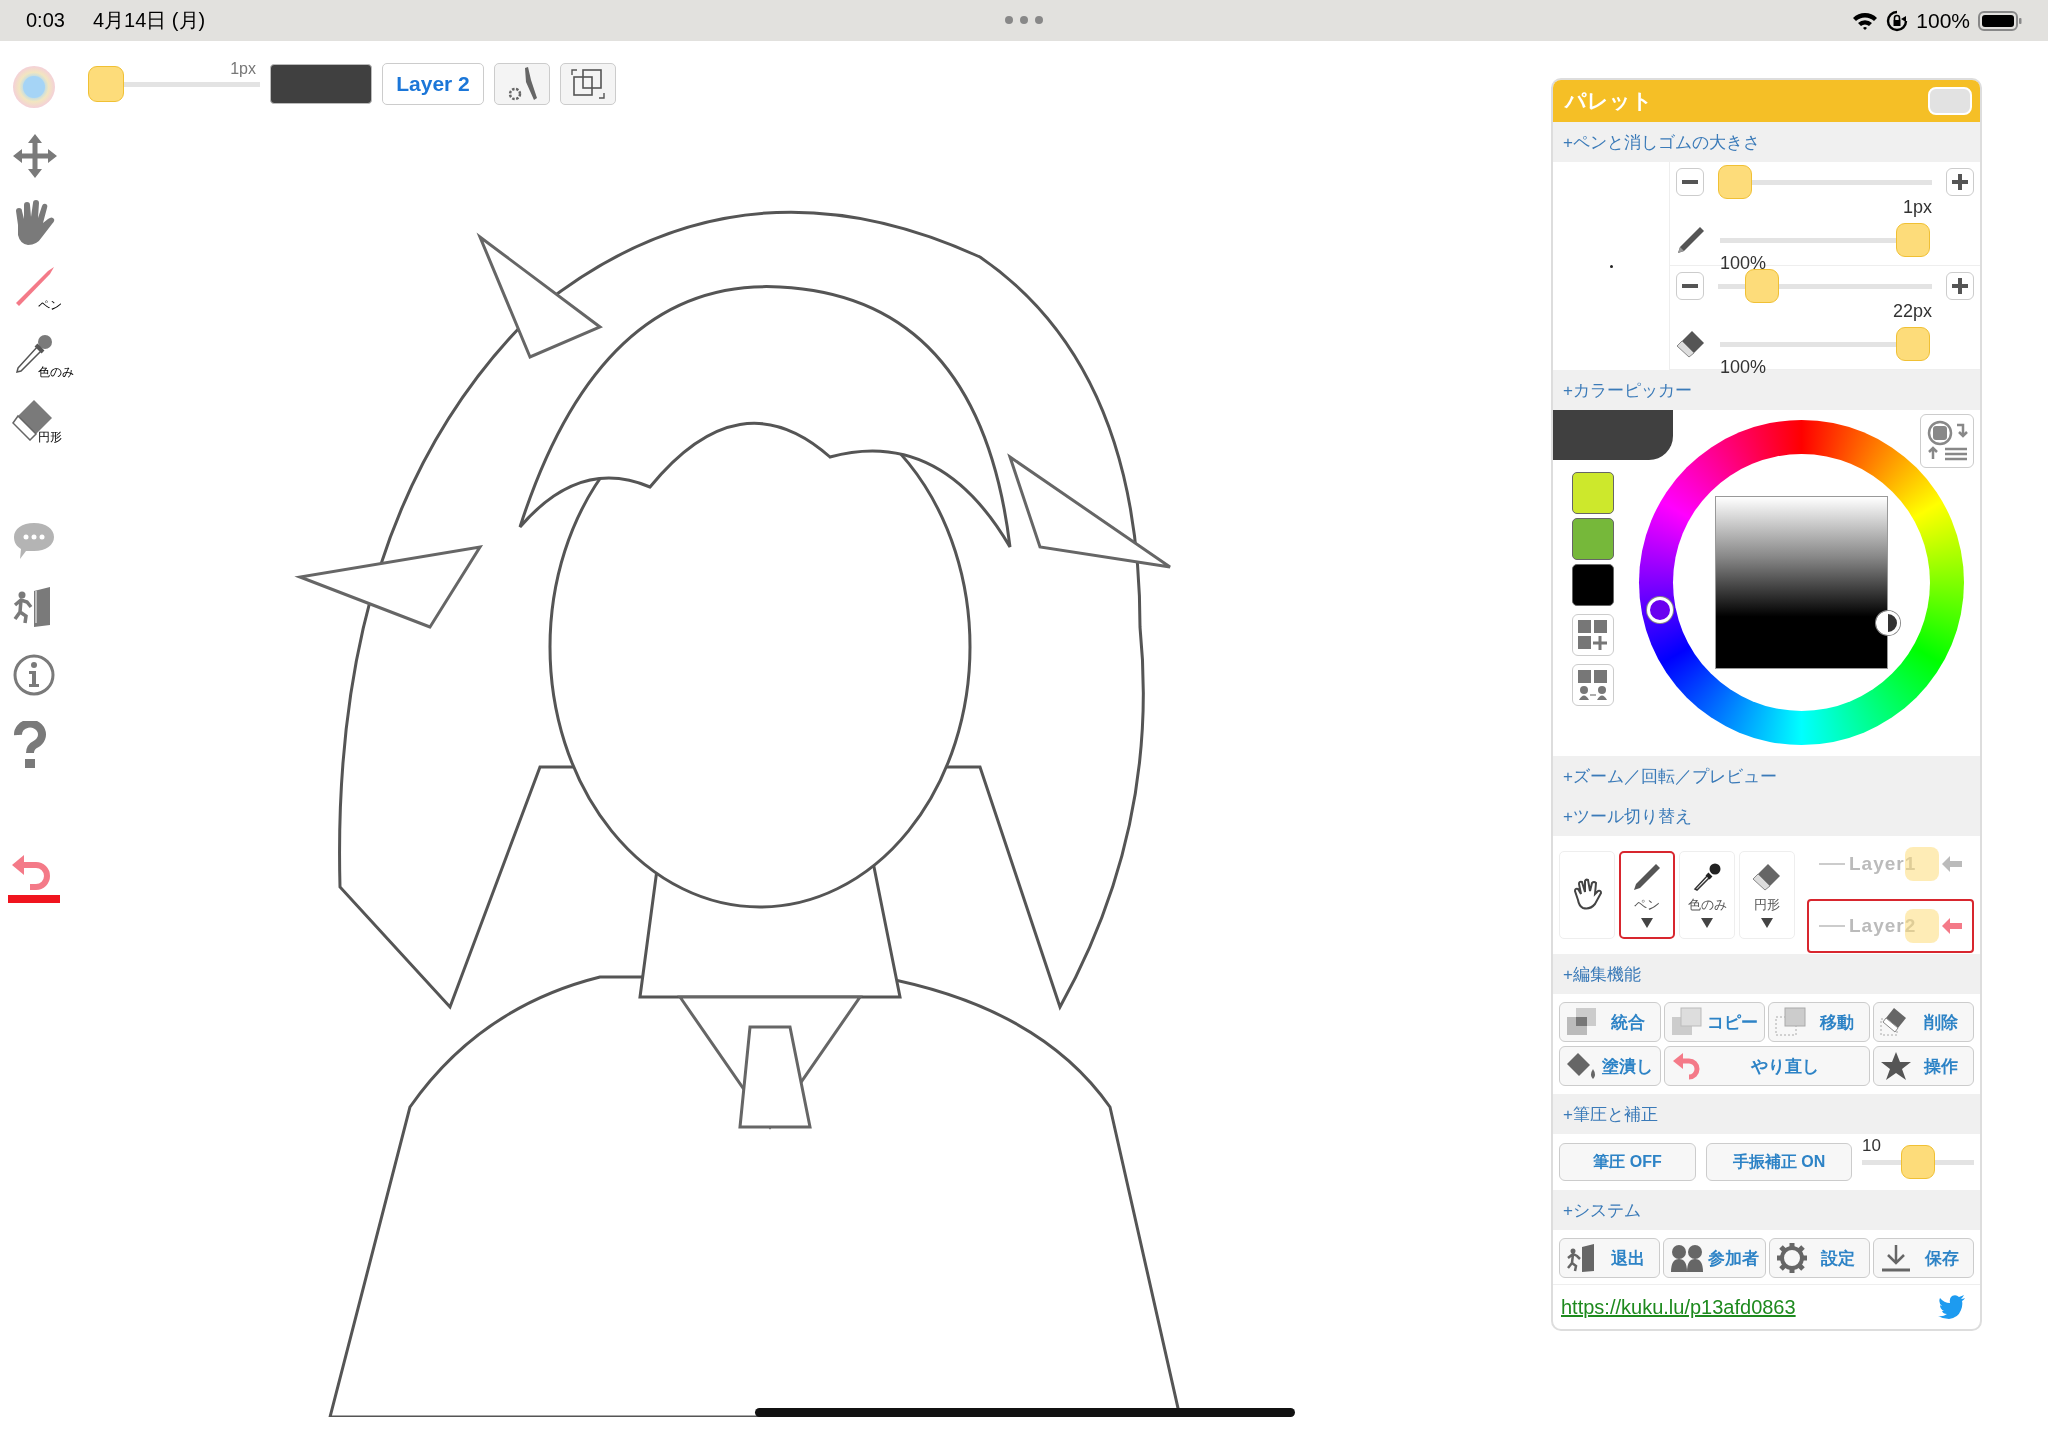 This screenshot has width=2048, height=1431. I want to click on brush-settings-button, so click(522, 84).